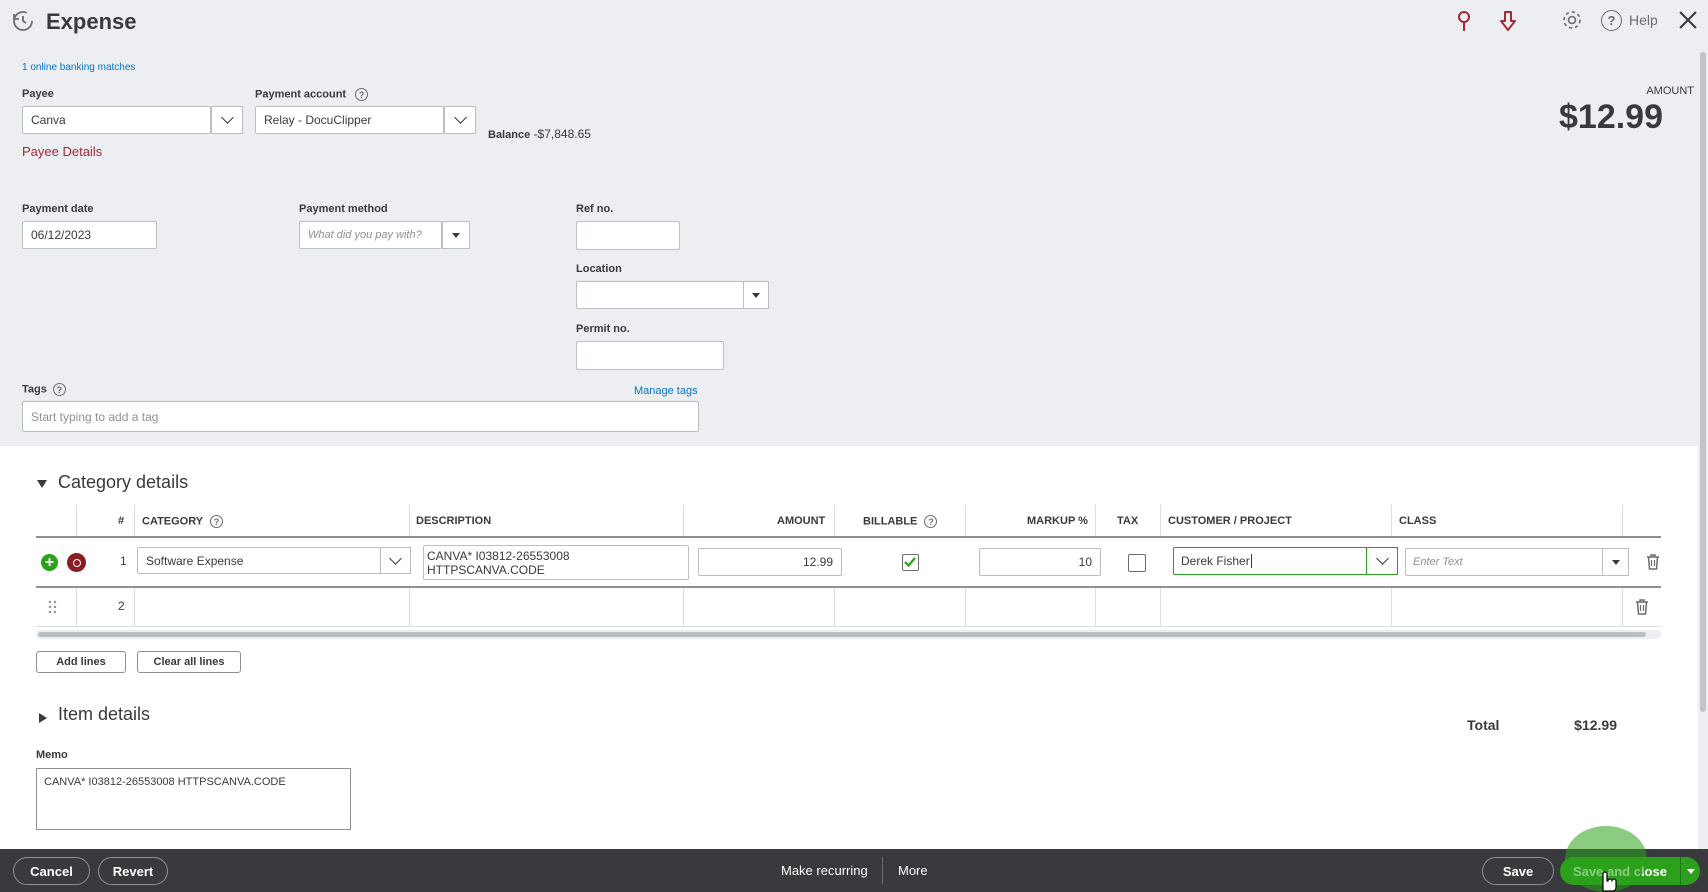 The width and height of the screenshot is (1708, 892). Describe the element at coordinates (1504, 562) in the screenshot. I see `class-input: Enter Text` at that location.